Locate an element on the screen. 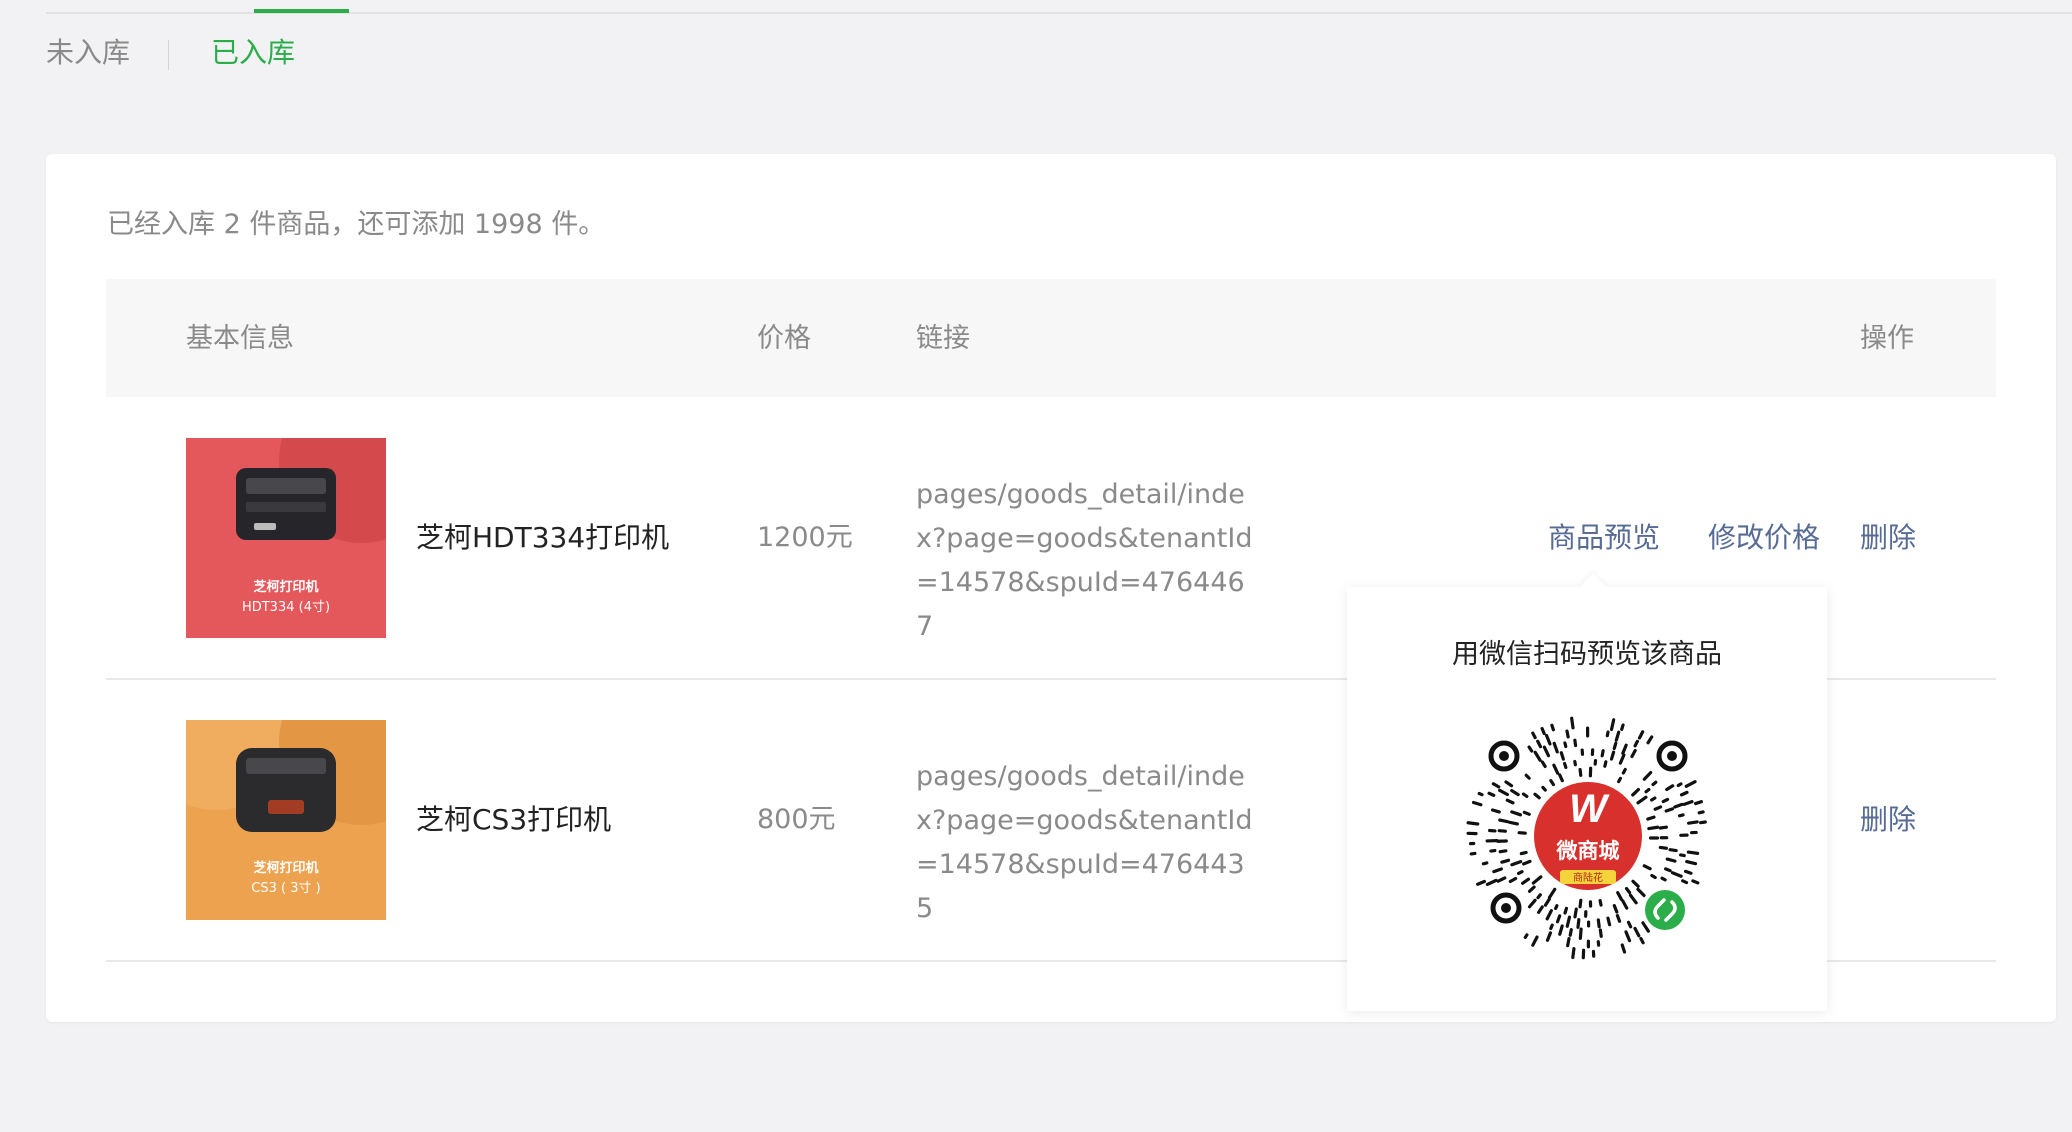 The height and width of the screenshot is (1132, 2072). mini-program-icon is located at coordinates (1665, 910).